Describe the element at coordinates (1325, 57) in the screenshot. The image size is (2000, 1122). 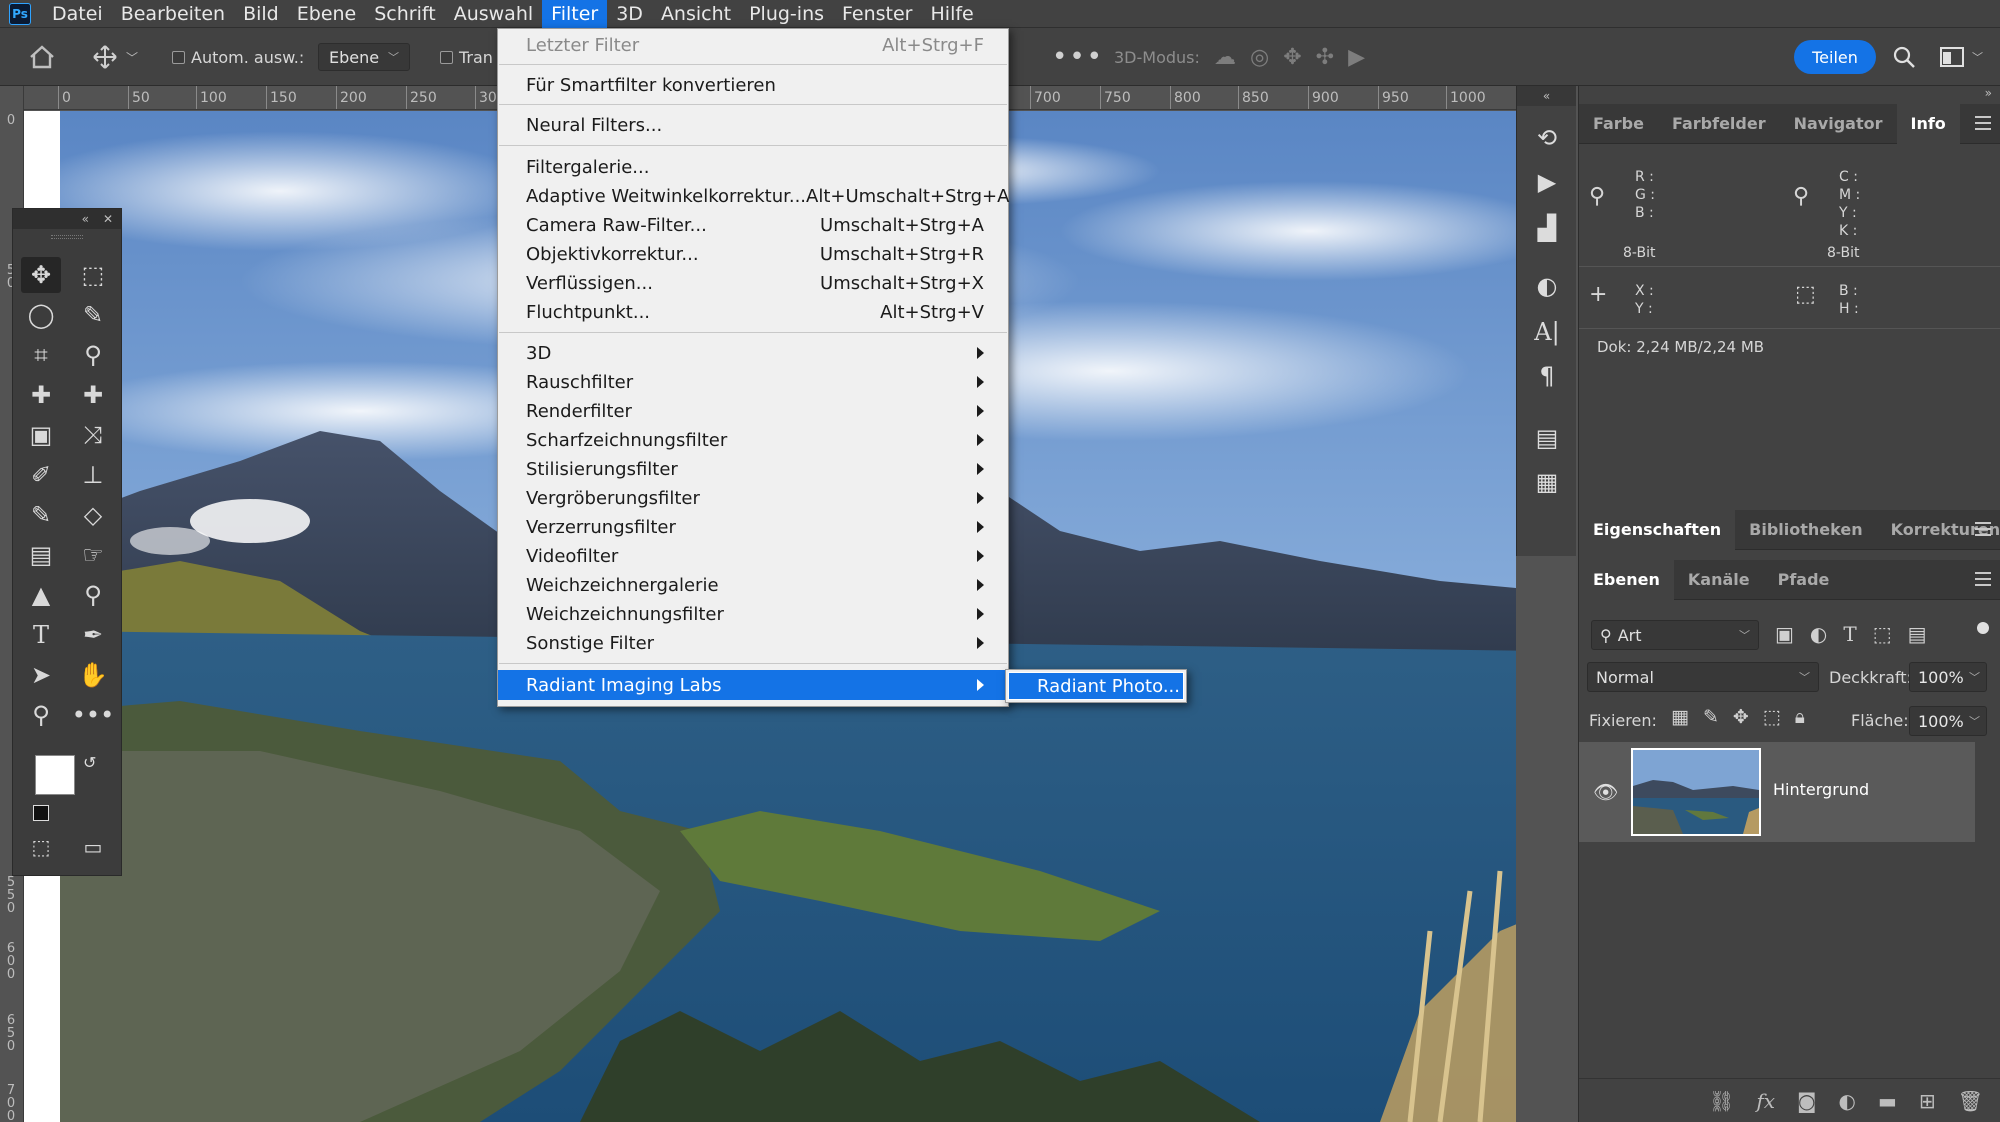
I see `slide-3d-icon: ✣` at that location.